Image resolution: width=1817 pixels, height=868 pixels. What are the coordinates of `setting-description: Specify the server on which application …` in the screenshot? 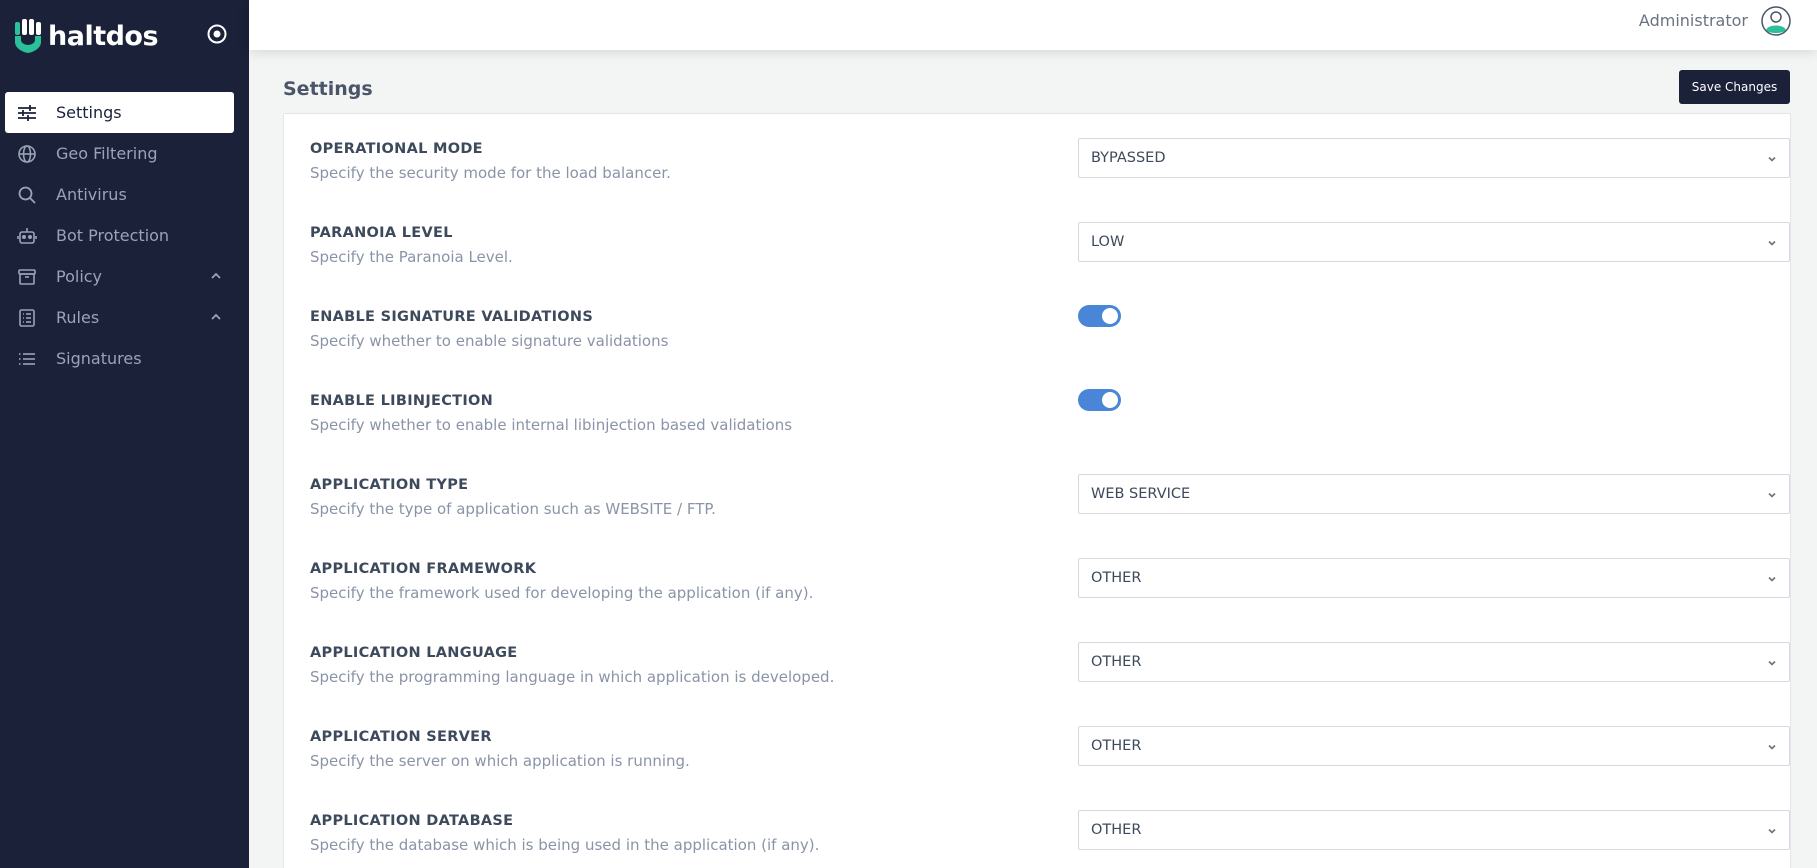 It's located at (500, 761).